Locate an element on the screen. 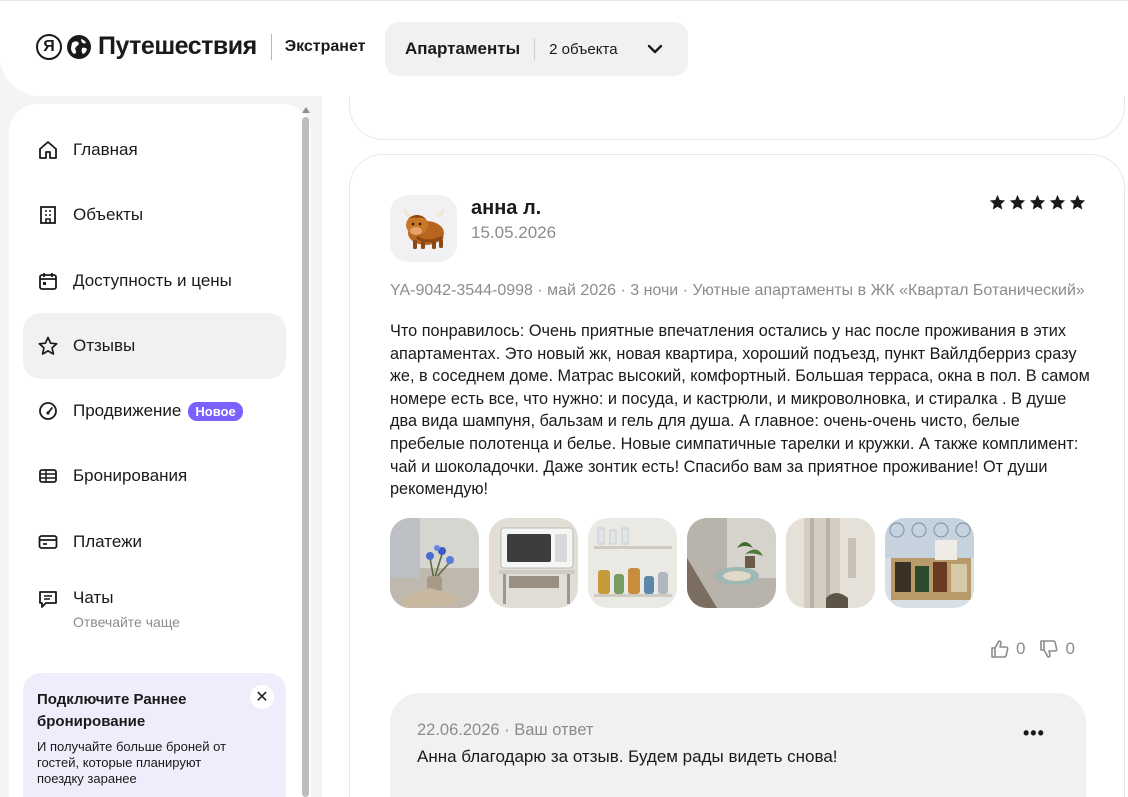 This screenshot has height=797, width=1128. rating-stars is located at coordinates (1037, 202).